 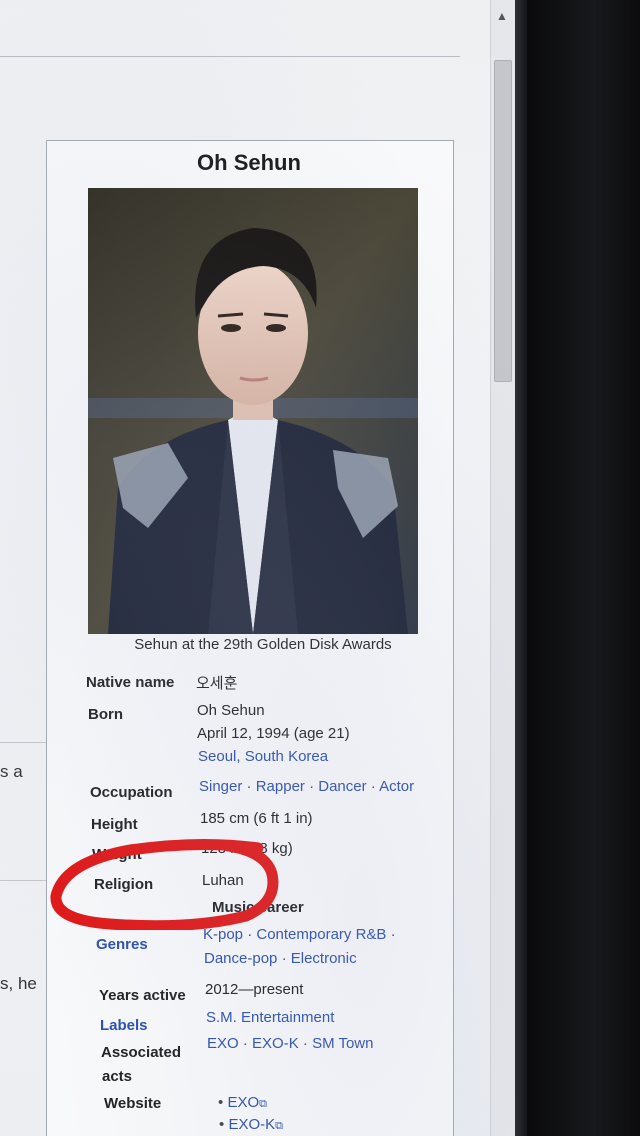 What do you see at coordinates (263, 644) in the screenshot?
I see `photo-caption: Sehun at the 29th Golden Disk Awards` at bounding box center [263, 644].